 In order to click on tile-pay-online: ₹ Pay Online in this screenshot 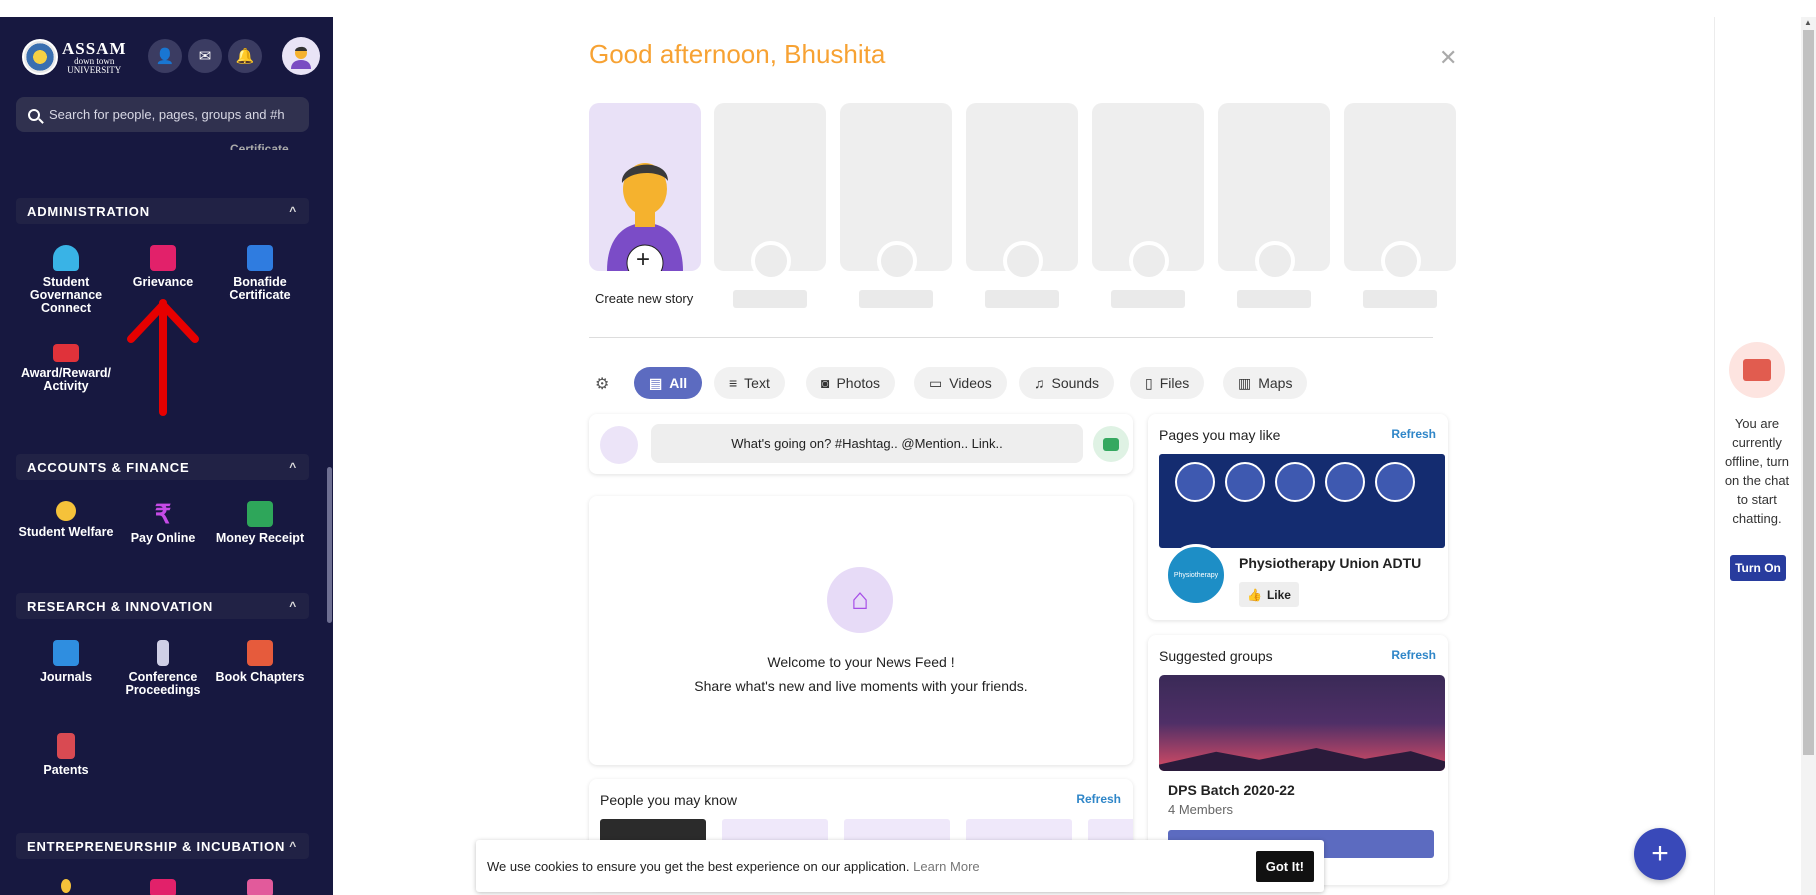, I will do `click(163, 523)`.